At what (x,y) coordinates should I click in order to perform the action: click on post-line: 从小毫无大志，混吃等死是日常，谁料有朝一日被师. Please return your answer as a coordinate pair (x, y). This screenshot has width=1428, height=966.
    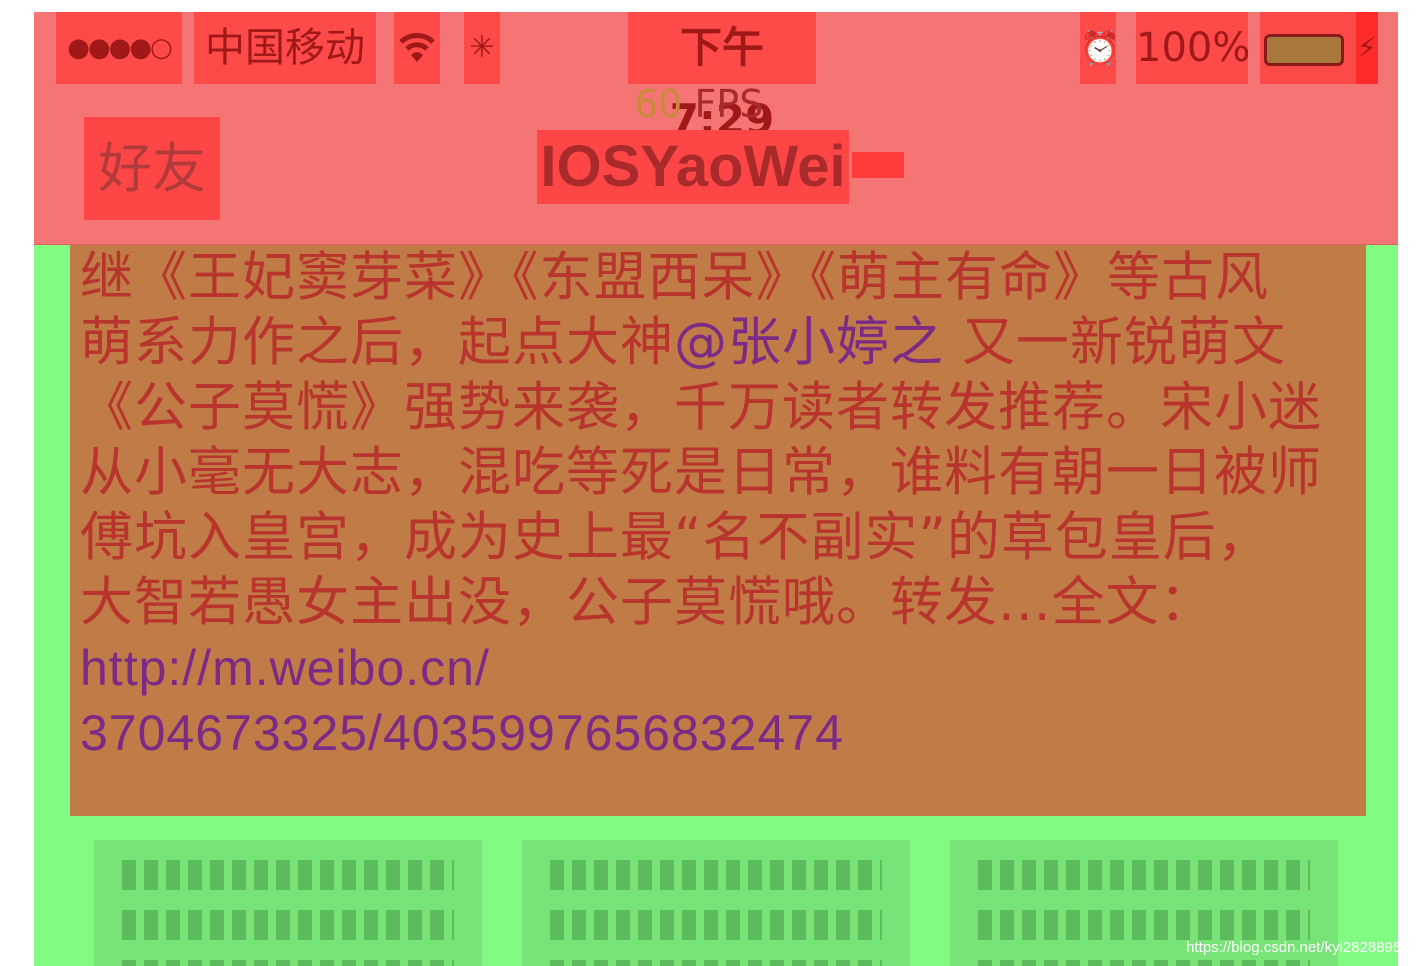
    Looking at the image, I should click on (701, 472).